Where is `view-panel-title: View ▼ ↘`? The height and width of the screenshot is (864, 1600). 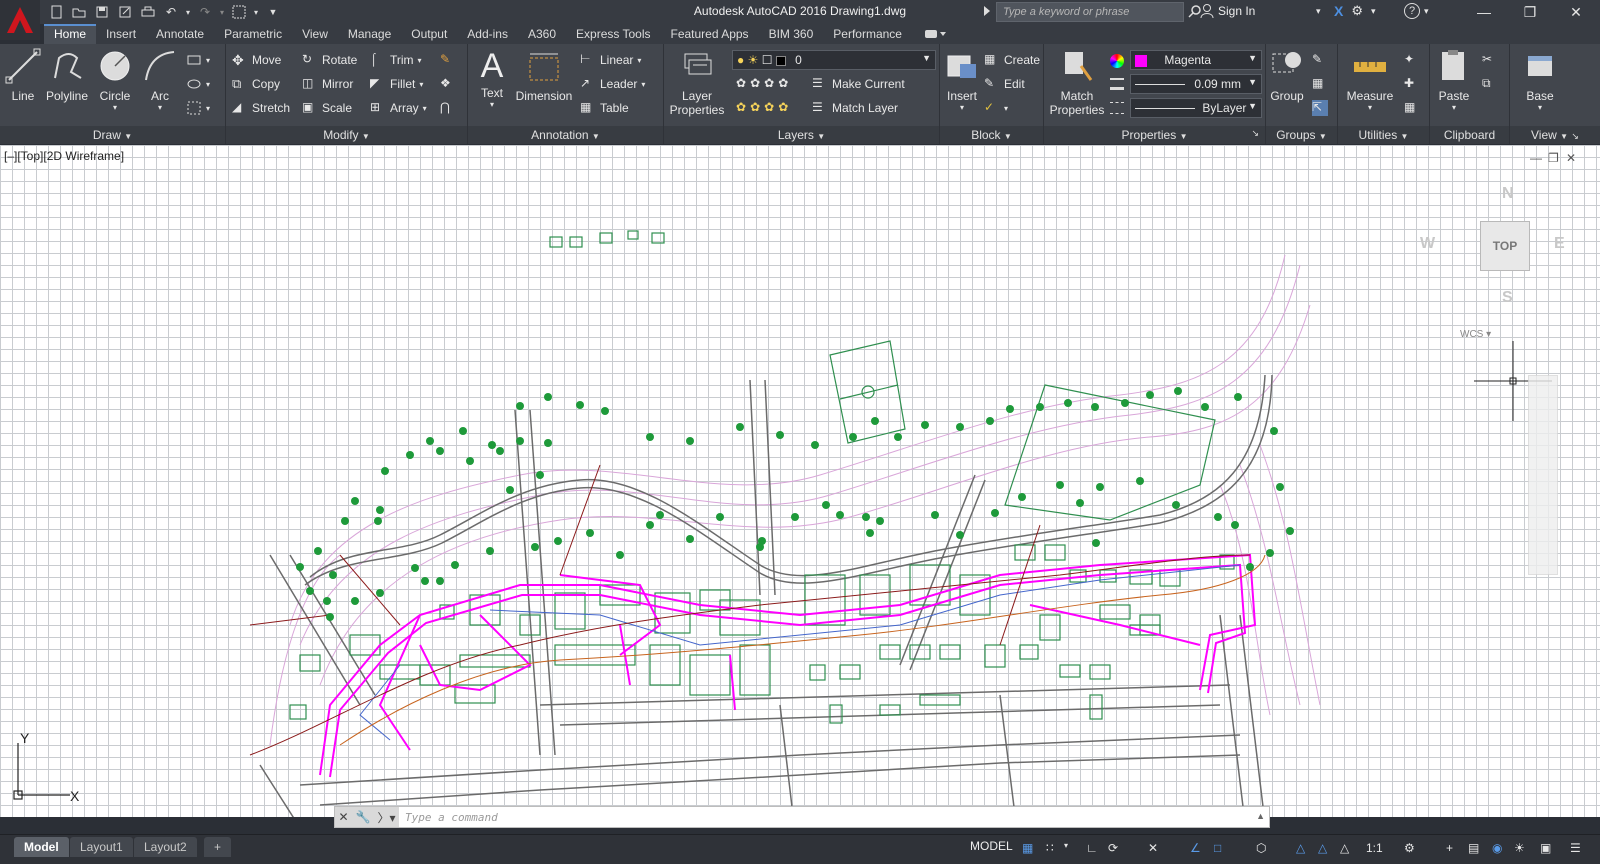 view-panel-title: View ▼ ↘ is located at coordinates (1555, 135).